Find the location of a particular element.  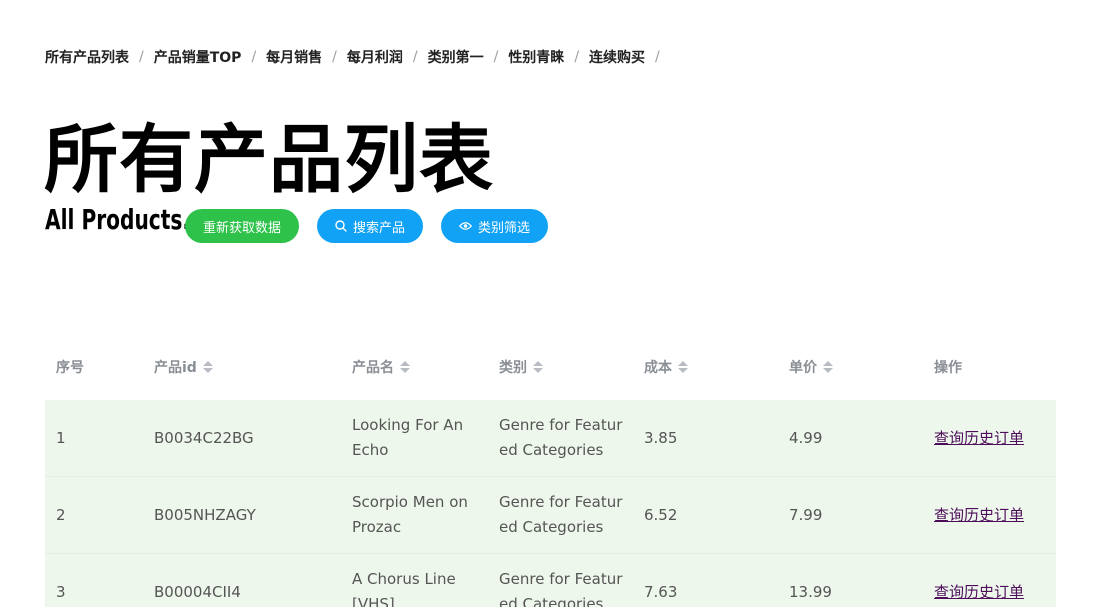

cell-product-id: B005NHZAGY is located at coordinates (205, 514).